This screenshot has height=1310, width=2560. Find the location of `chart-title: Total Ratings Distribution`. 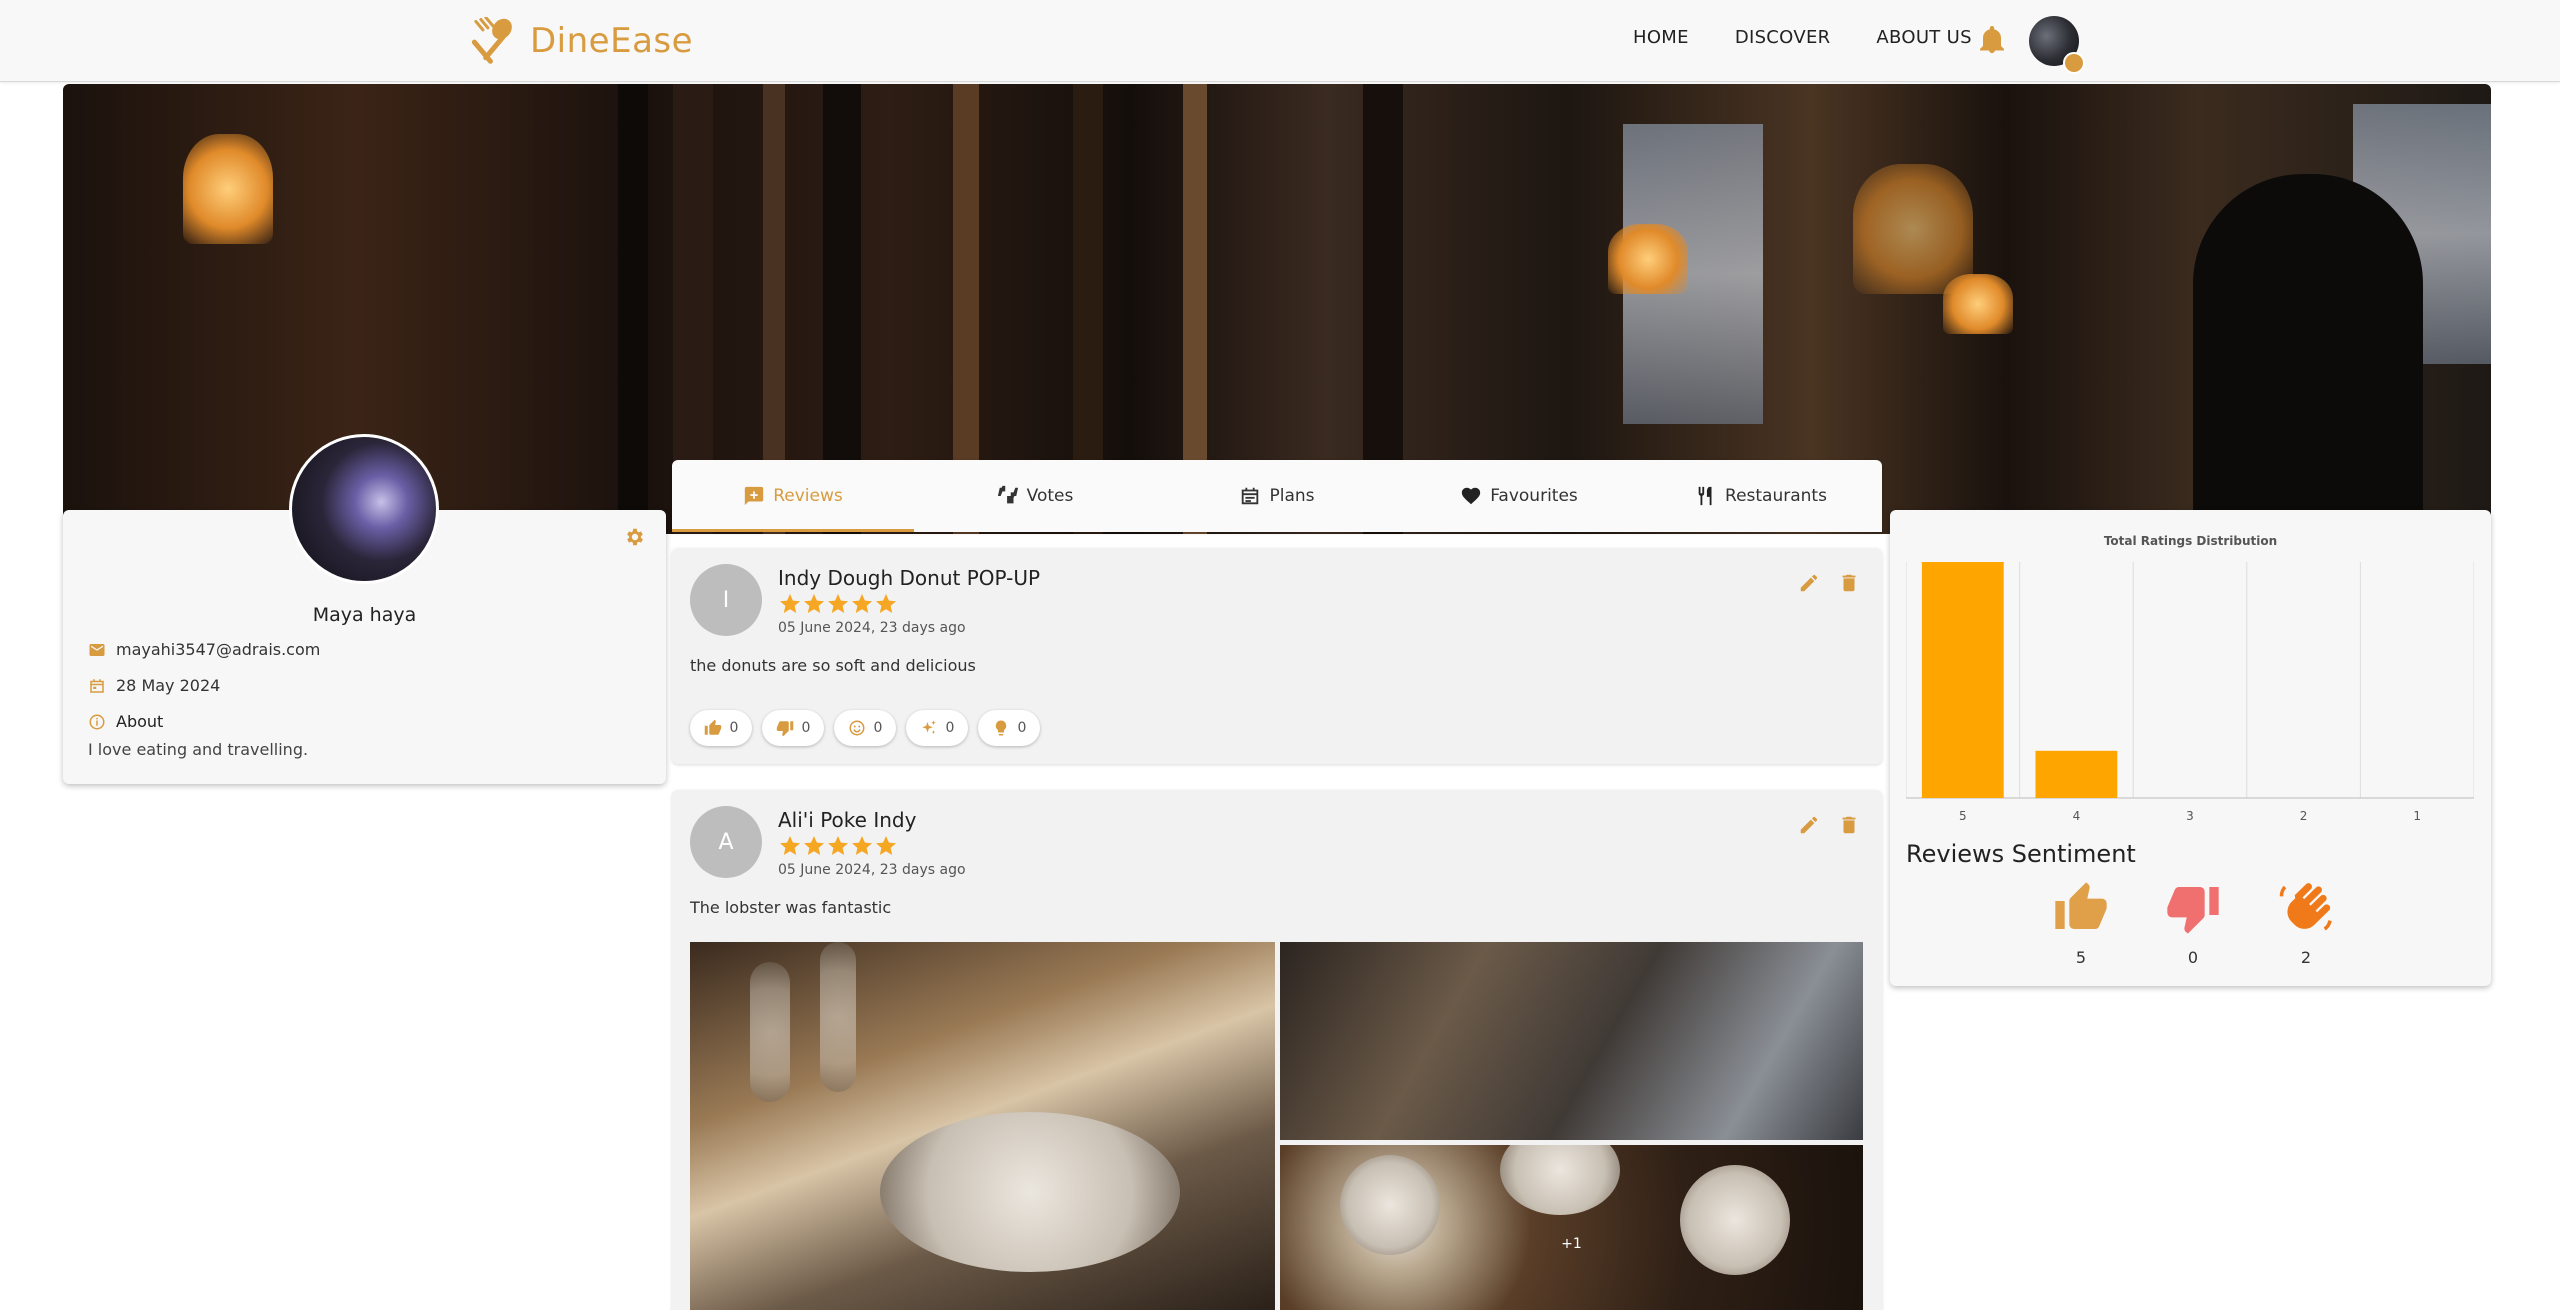

chart-title: Total Ratings Distribution is located at coordinates (2190, 541).